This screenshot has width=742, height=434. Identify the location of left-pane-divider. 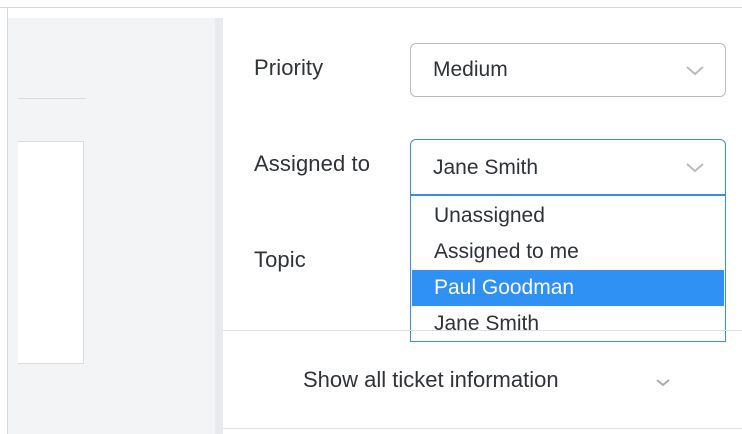
(52, 98).